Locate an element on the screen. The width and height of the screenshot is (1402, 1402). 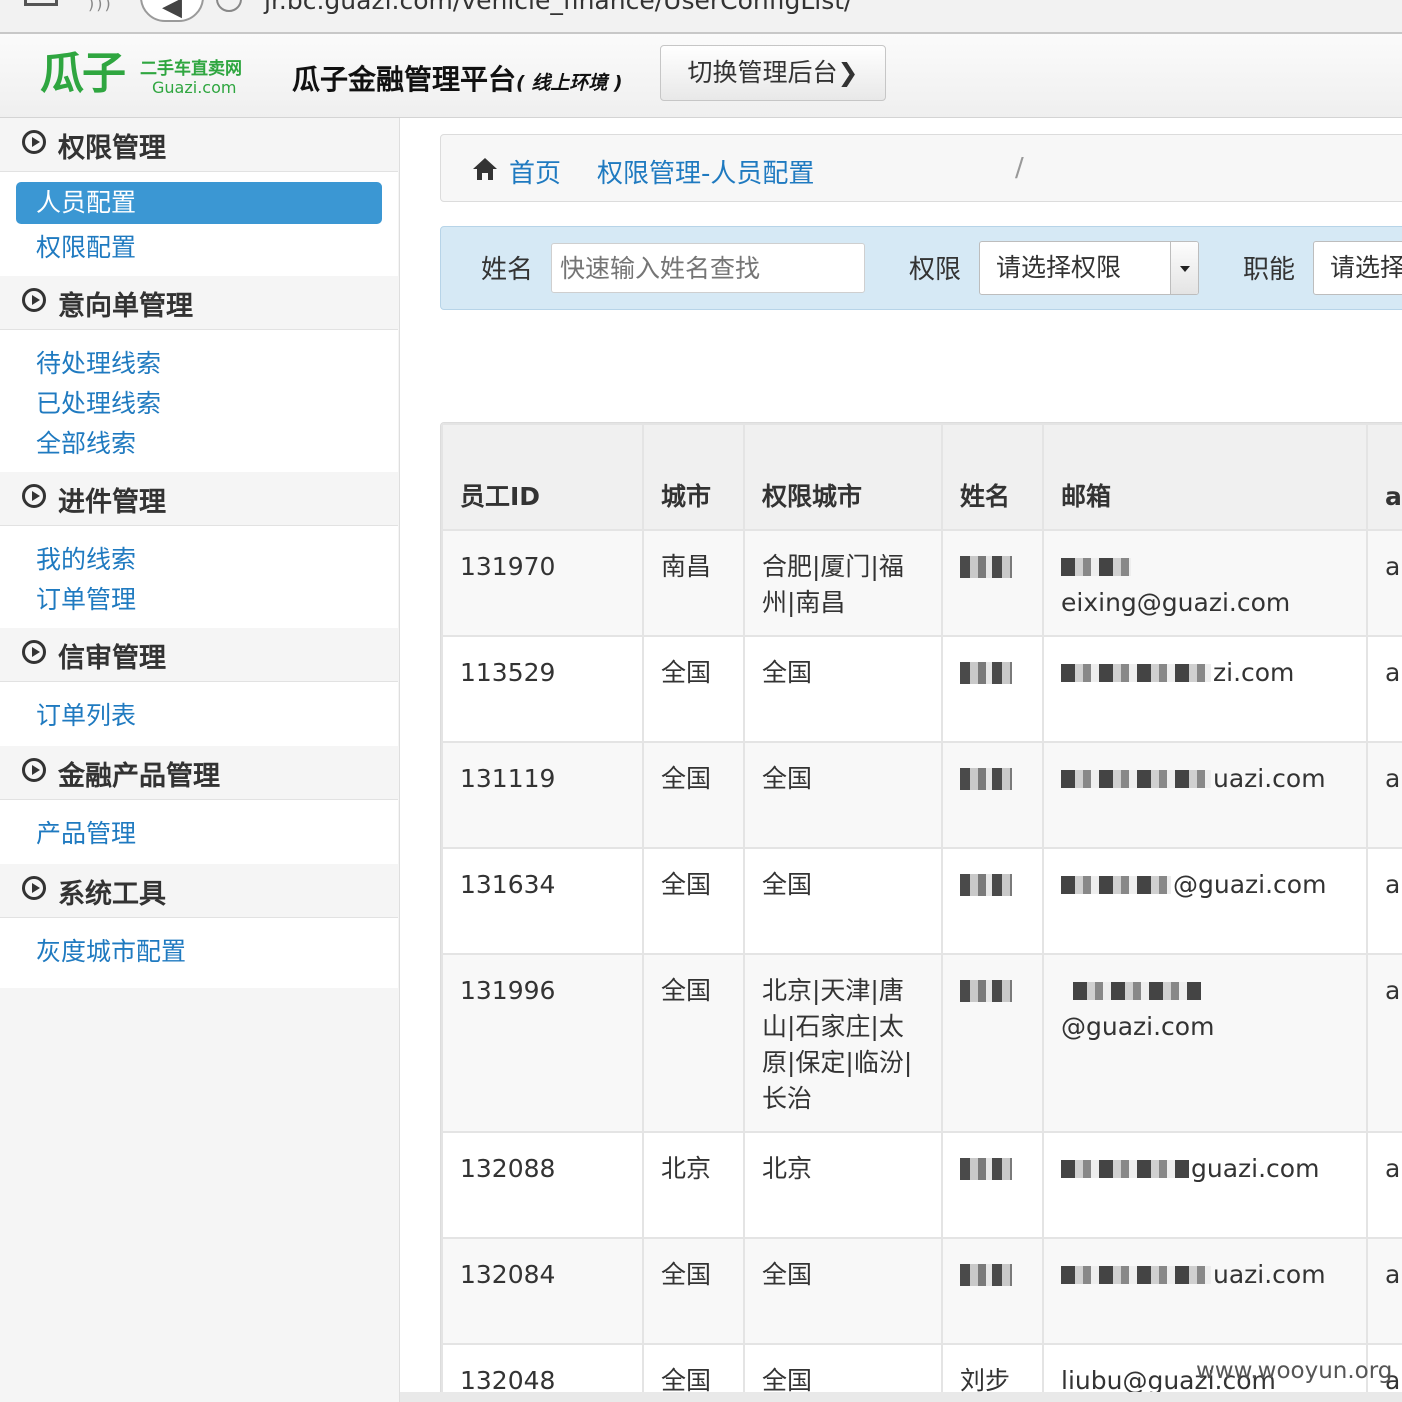
sidebar-section-permission: 权限管理 is located at coordinates (199, 145).